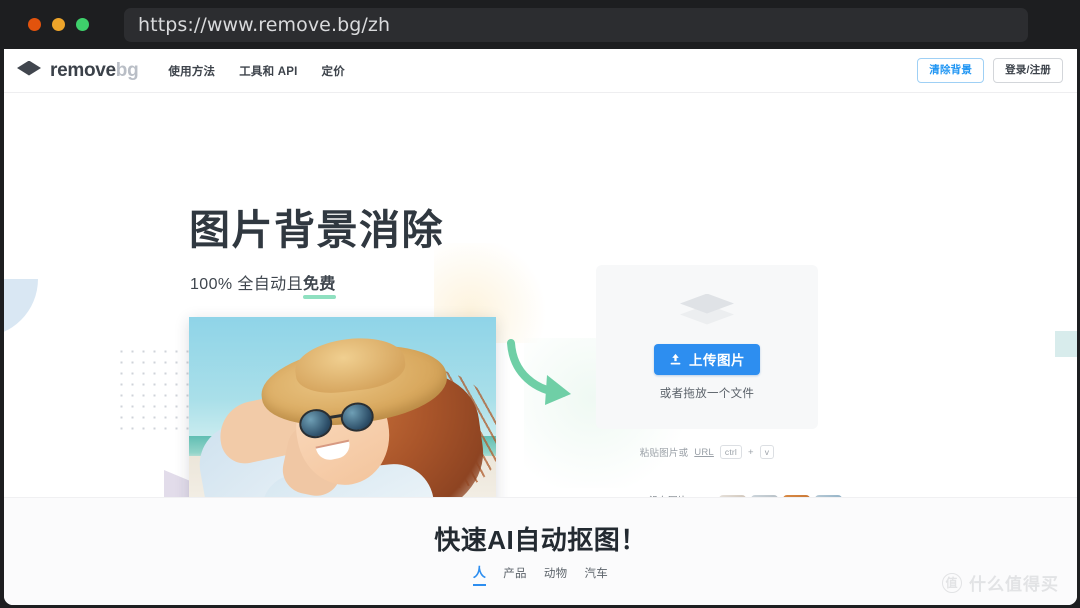 This screenshot has height=608, width=1080. Describe the element at coordinates (576, 25) in the screenshot. I see `address-bar: https://www.remove.bg/zh` at that location.